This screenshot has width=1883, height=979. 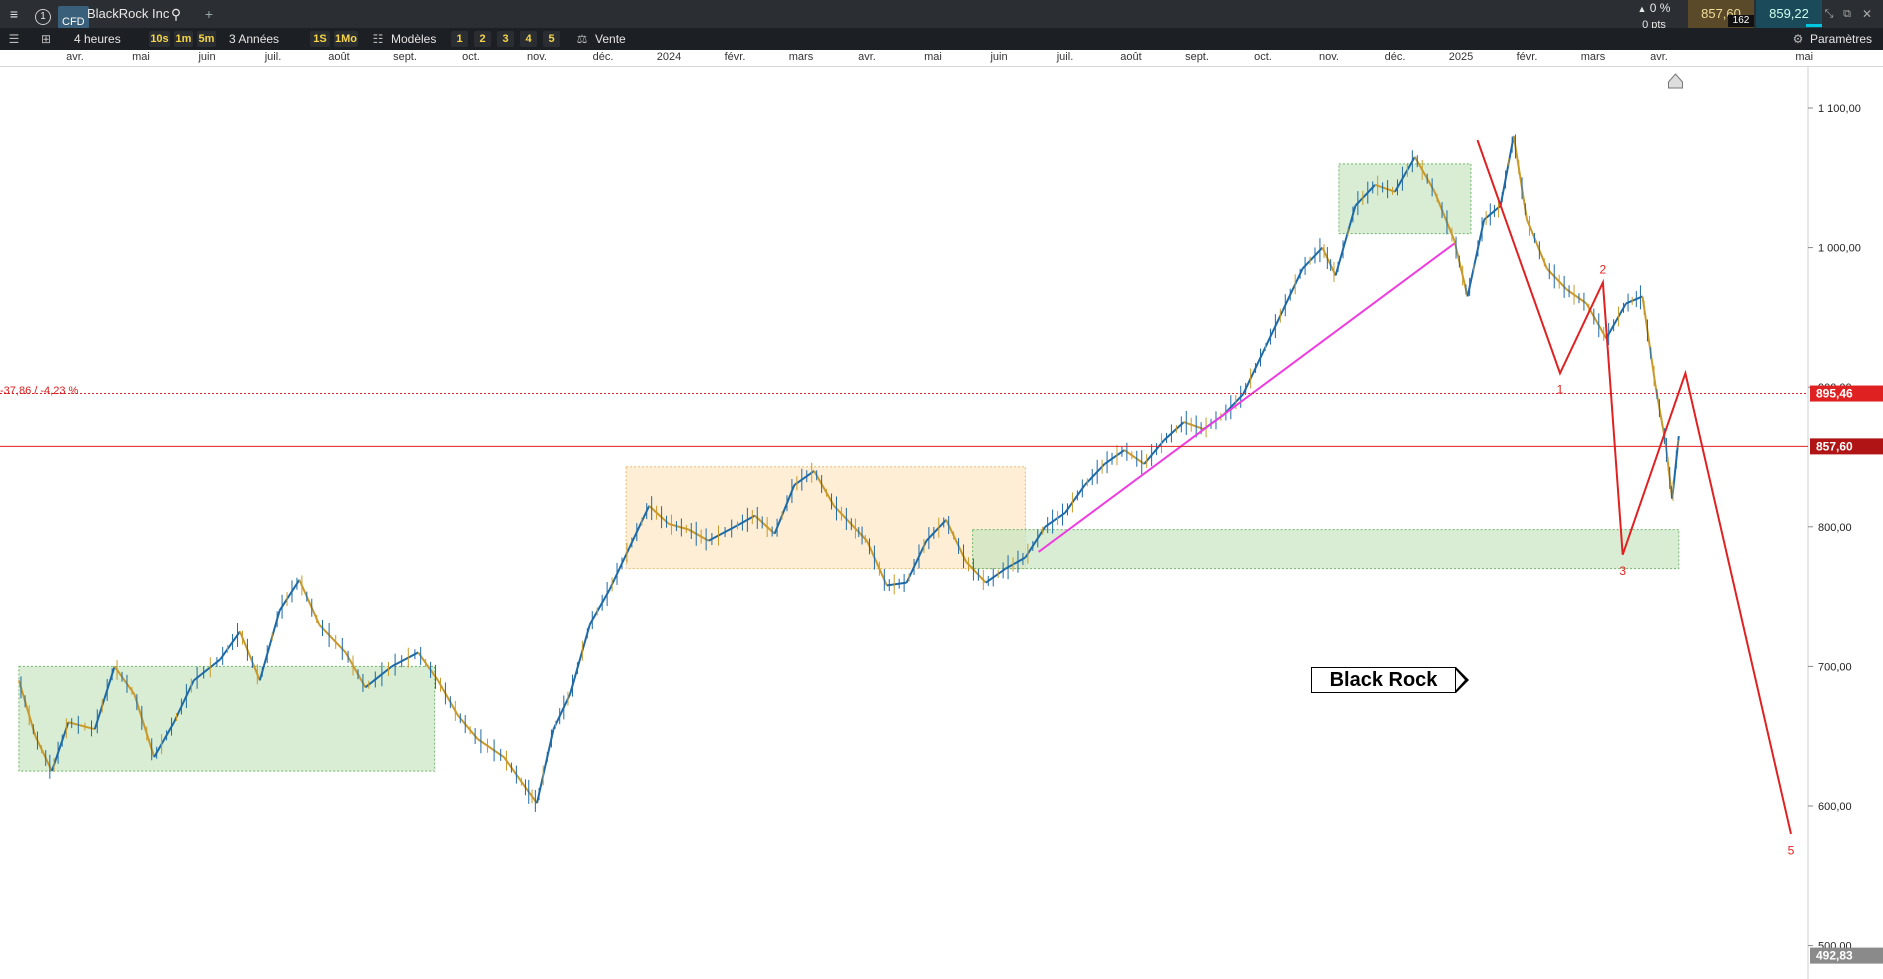 I want to click on ask-accent, so click(x=1814, y=25).